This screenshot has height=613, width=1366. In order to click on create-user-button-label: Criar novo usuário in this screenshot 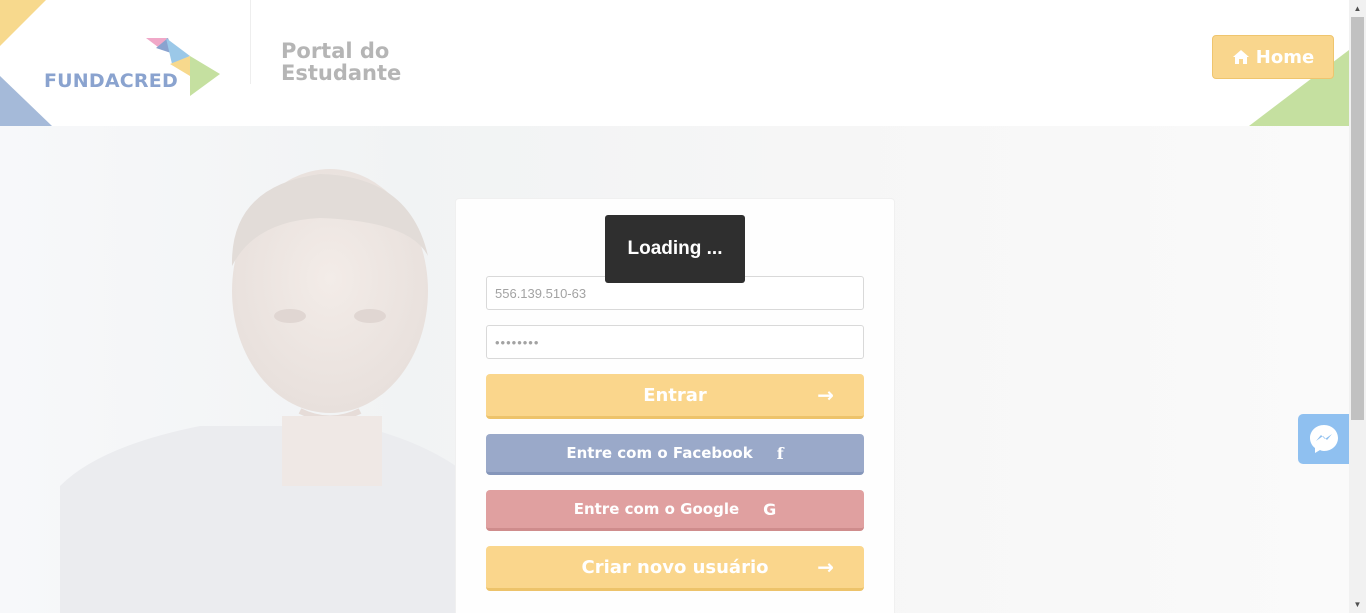, I will do `click(675, 567)`.